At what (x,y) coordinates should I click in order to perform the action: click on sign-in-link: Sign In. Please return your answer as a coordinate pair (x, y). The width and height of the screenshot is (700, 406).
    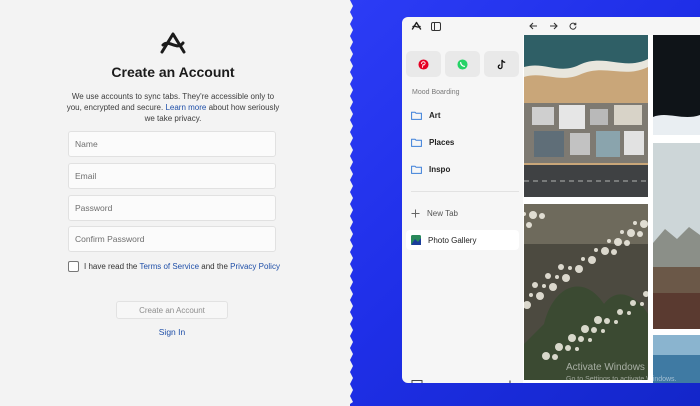
    Looking at the image, I should click on (172, 332).